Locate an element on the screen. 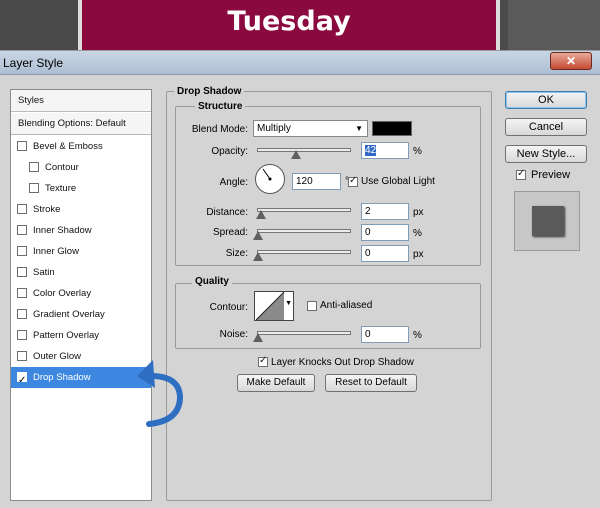 The height and width of the screenshot is (508, 600). noise-slider is located at coordinates (304, 333).